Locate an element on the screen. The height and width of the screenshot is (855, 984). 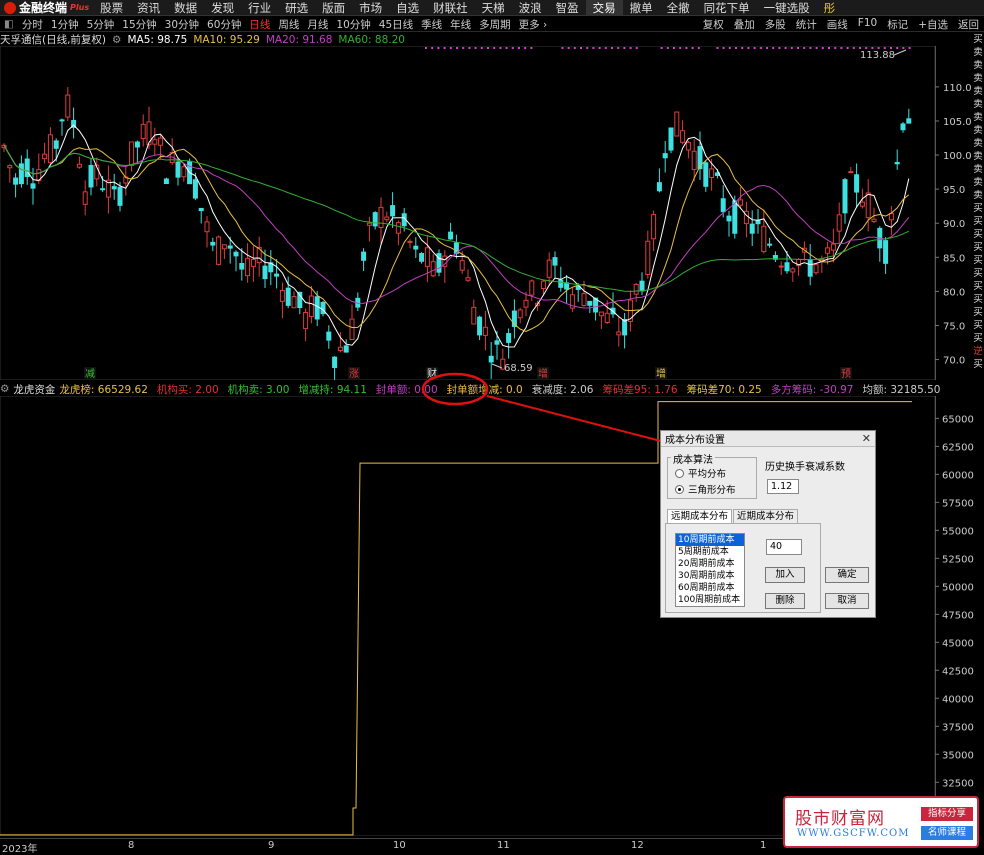
period-item-12: 年线 is located at coordinates (460, 24).